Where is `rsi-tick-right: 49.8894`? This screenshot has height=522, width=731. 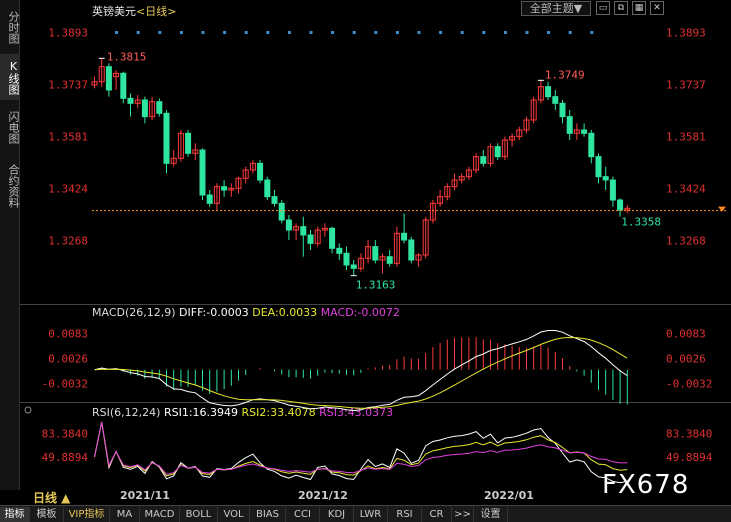
rsi-tick-right: 49.8894 is located at coordinates (689, 457).